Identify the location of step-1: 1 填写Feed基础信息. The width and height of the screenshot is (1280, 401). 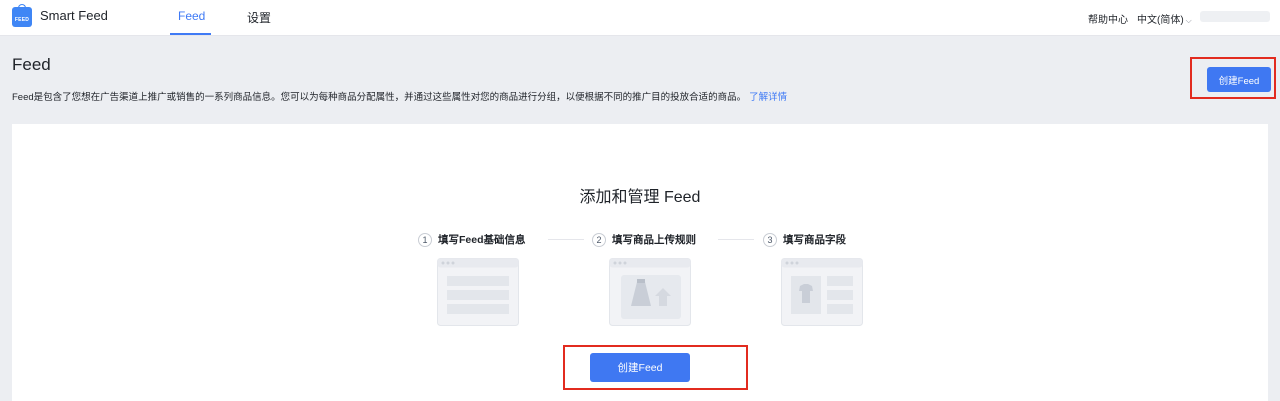
(472, 239).